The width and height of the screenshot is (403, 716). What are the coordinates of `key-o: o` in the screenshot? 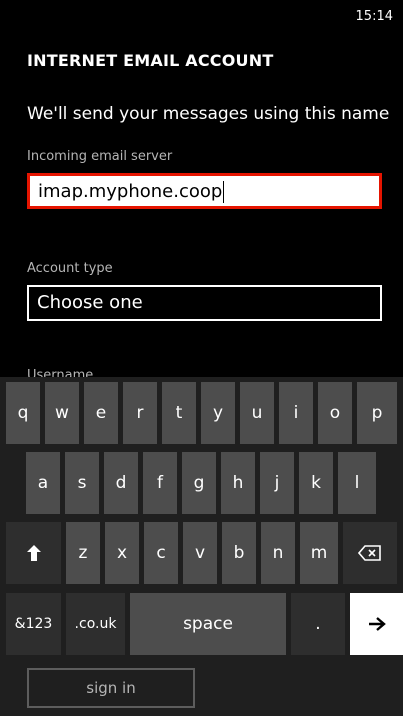 It's located at (335, 413).